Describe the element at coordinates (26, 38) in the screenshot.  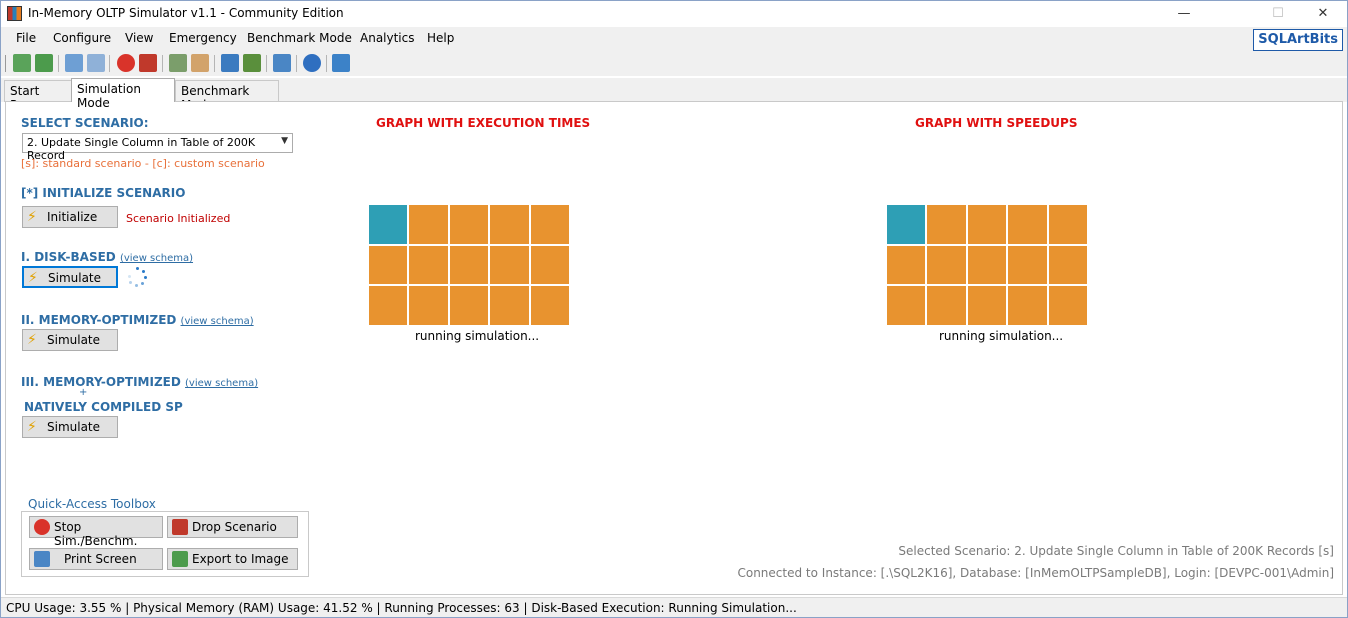
I see `menu-file: File` at that location.